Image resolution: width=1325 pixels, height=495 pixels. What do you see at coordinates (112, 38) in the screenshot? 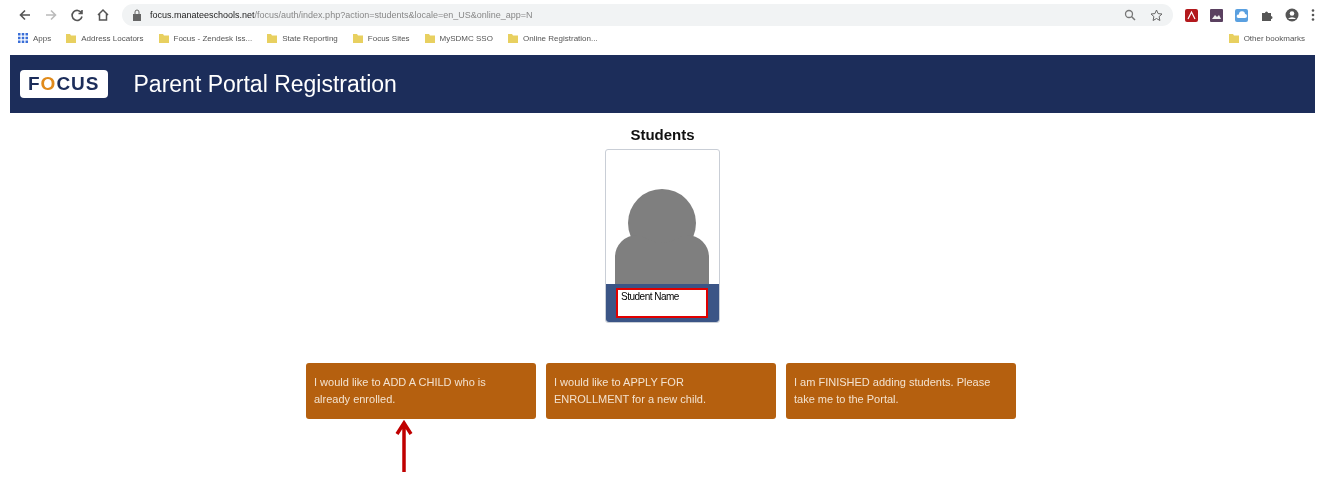
I see `bookmark: Address Locators` at bounding box center [112, 38].